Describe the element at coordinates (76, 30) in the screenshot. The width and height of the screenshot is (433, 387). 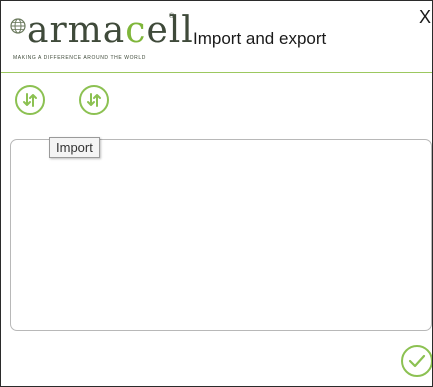
I see `logo-prefix: arma` at that location.